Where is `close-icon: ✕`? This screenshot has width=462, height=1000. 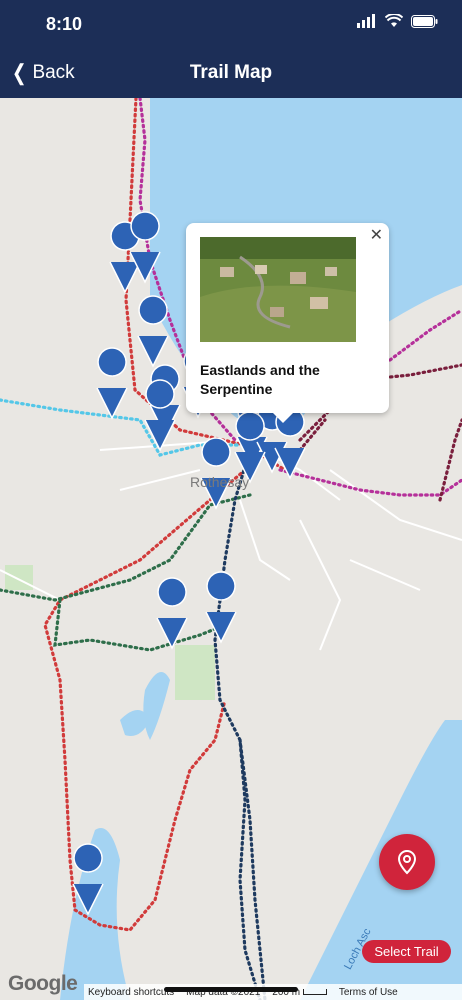 close-icon: ✕ is located at coordinates (376, 235).